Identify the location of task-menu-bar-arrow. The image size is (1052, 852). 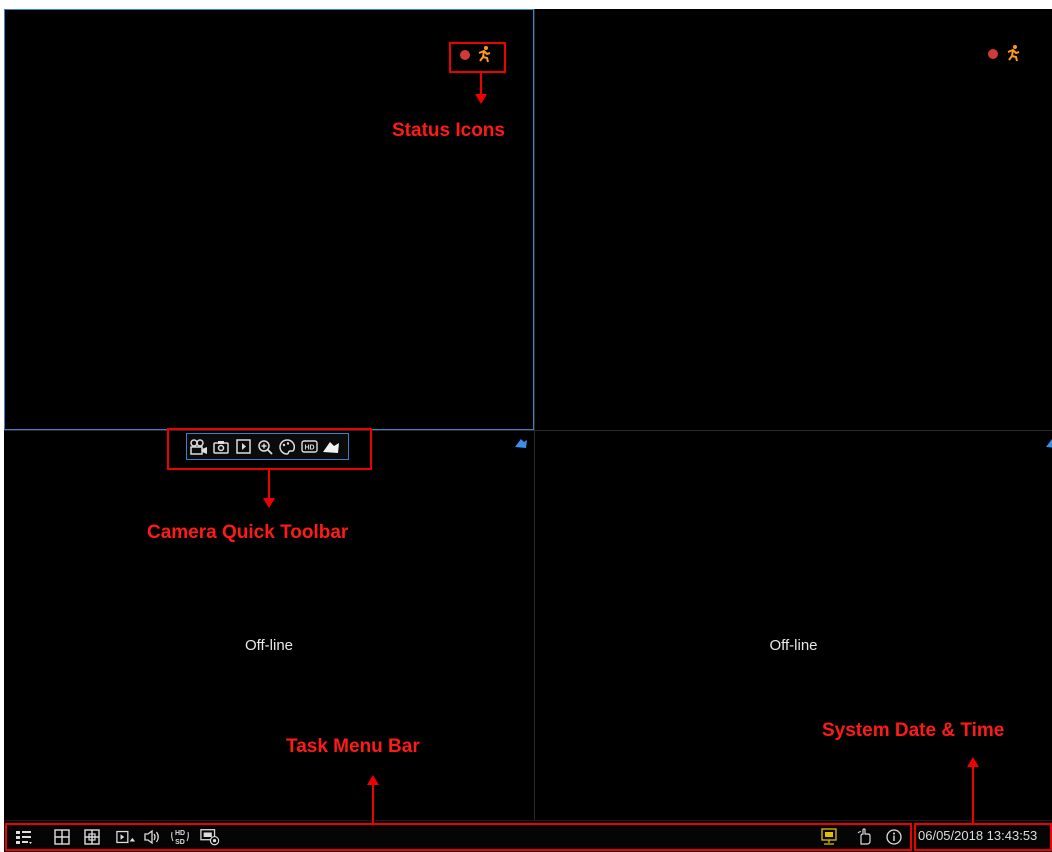
(373, 803).